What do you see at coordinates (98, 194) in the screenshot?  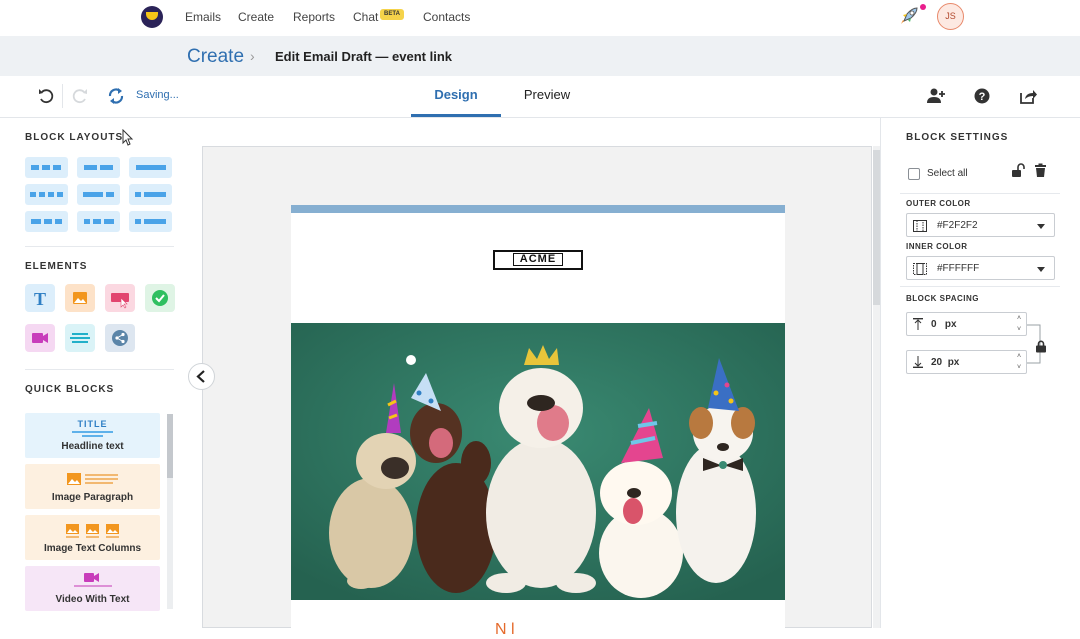 I see `layout-wide-left` at bounding box center [98, 194].